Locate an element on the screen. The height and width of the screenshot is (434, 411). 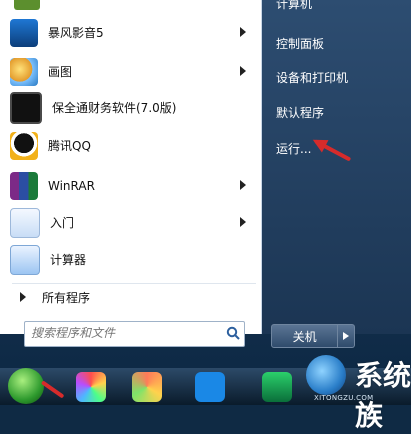
top-partial-icon is located at coordinates (27, 5).